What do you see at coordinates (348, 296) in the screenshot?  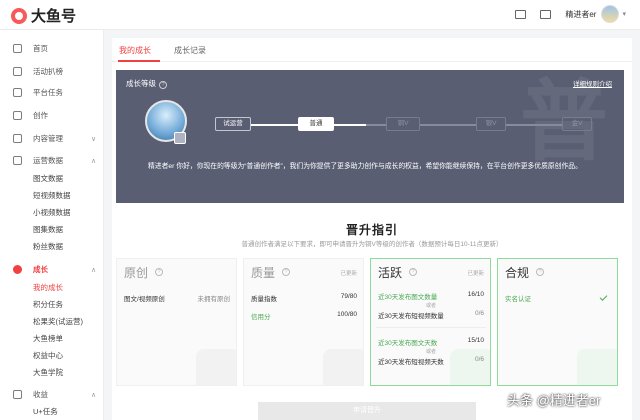 I see `requirement-value: 79/80` at bounding box center [348, 296].